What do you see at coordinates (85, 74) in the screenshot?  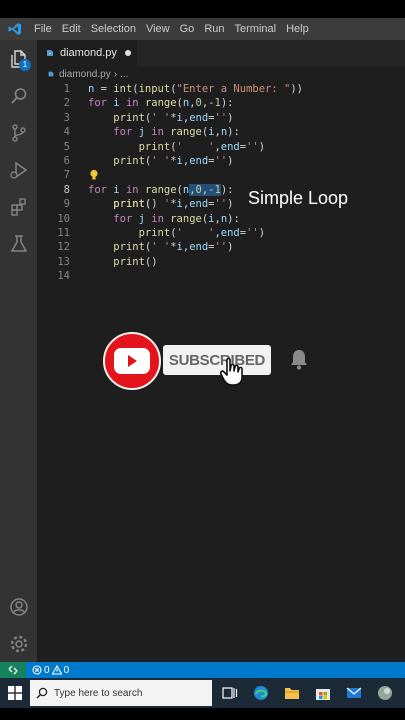 I see `breadcrumb-file: diamond.py` at bounding box center [85, 74].